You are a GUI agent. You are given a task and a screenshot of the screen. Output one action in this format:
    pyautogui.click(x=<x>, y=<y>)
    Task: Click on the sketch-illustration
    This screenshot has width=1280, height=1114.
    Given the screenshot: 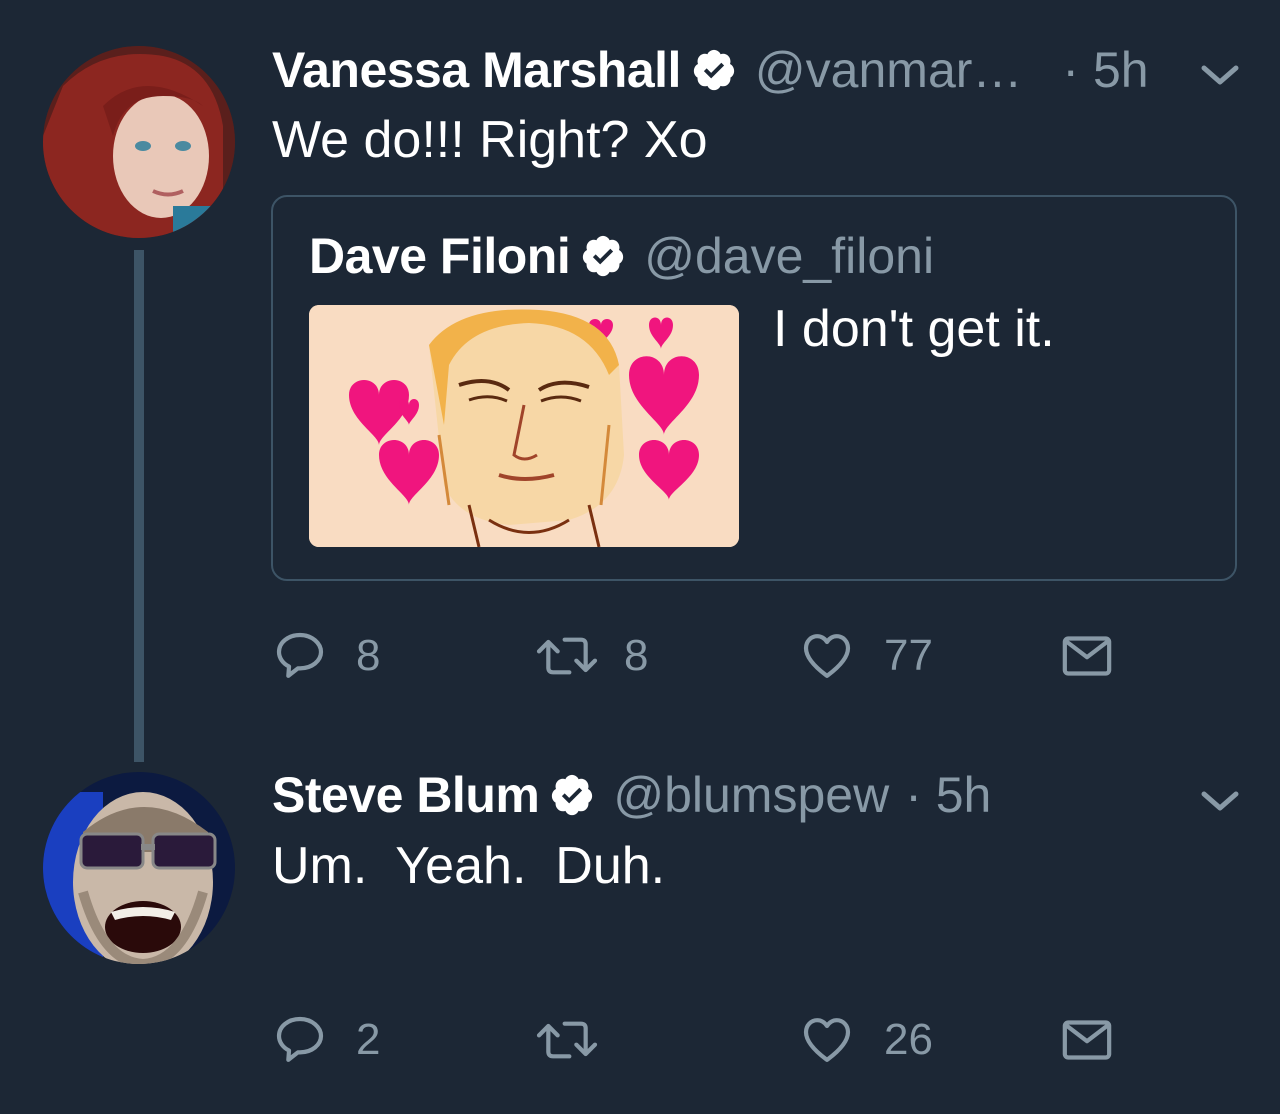 What is the action you would take?
    pyautogui.click(x=524, y=426)
    